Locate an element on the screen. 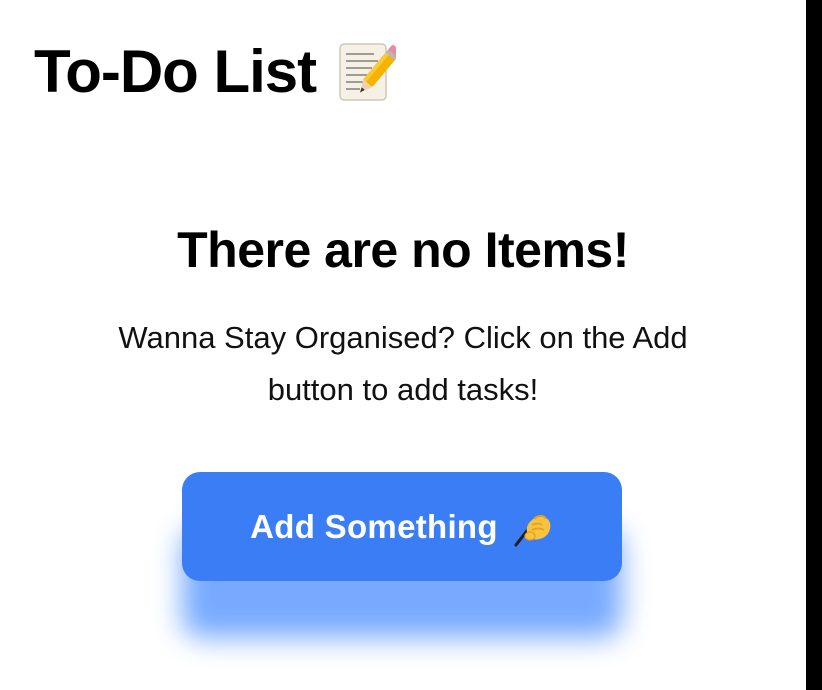  screen-edge is located at coordinates (814, 345).